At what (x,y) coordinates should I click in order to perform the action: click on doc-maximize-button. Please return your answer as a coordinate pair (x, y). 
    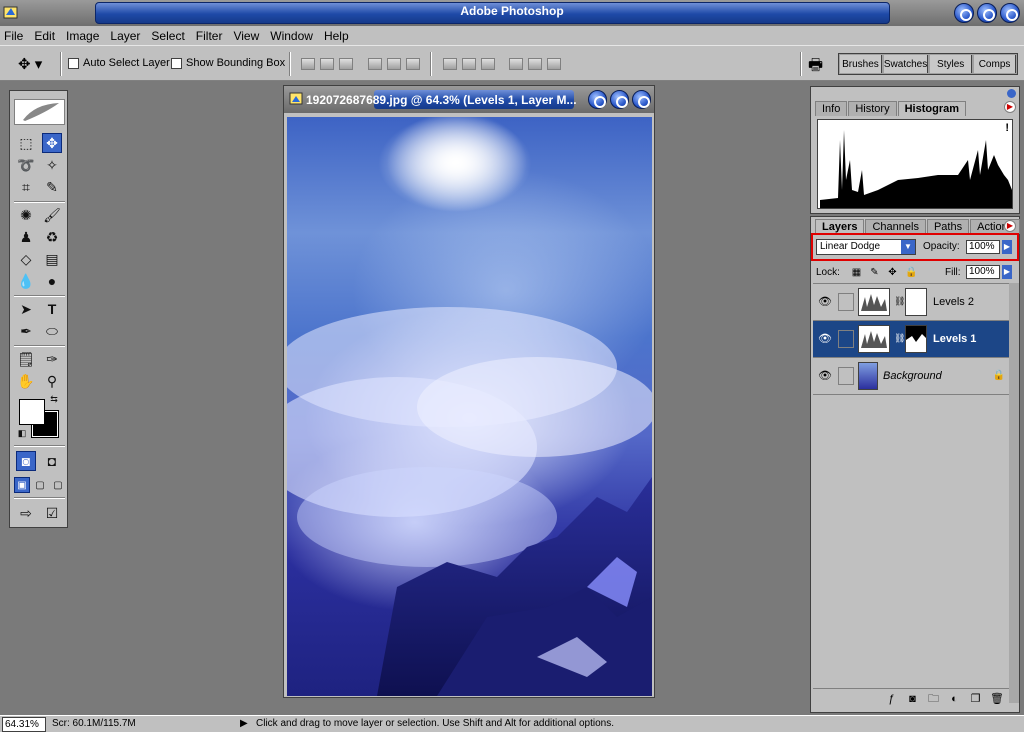
    Looking at the image, I should click on (619, 99).